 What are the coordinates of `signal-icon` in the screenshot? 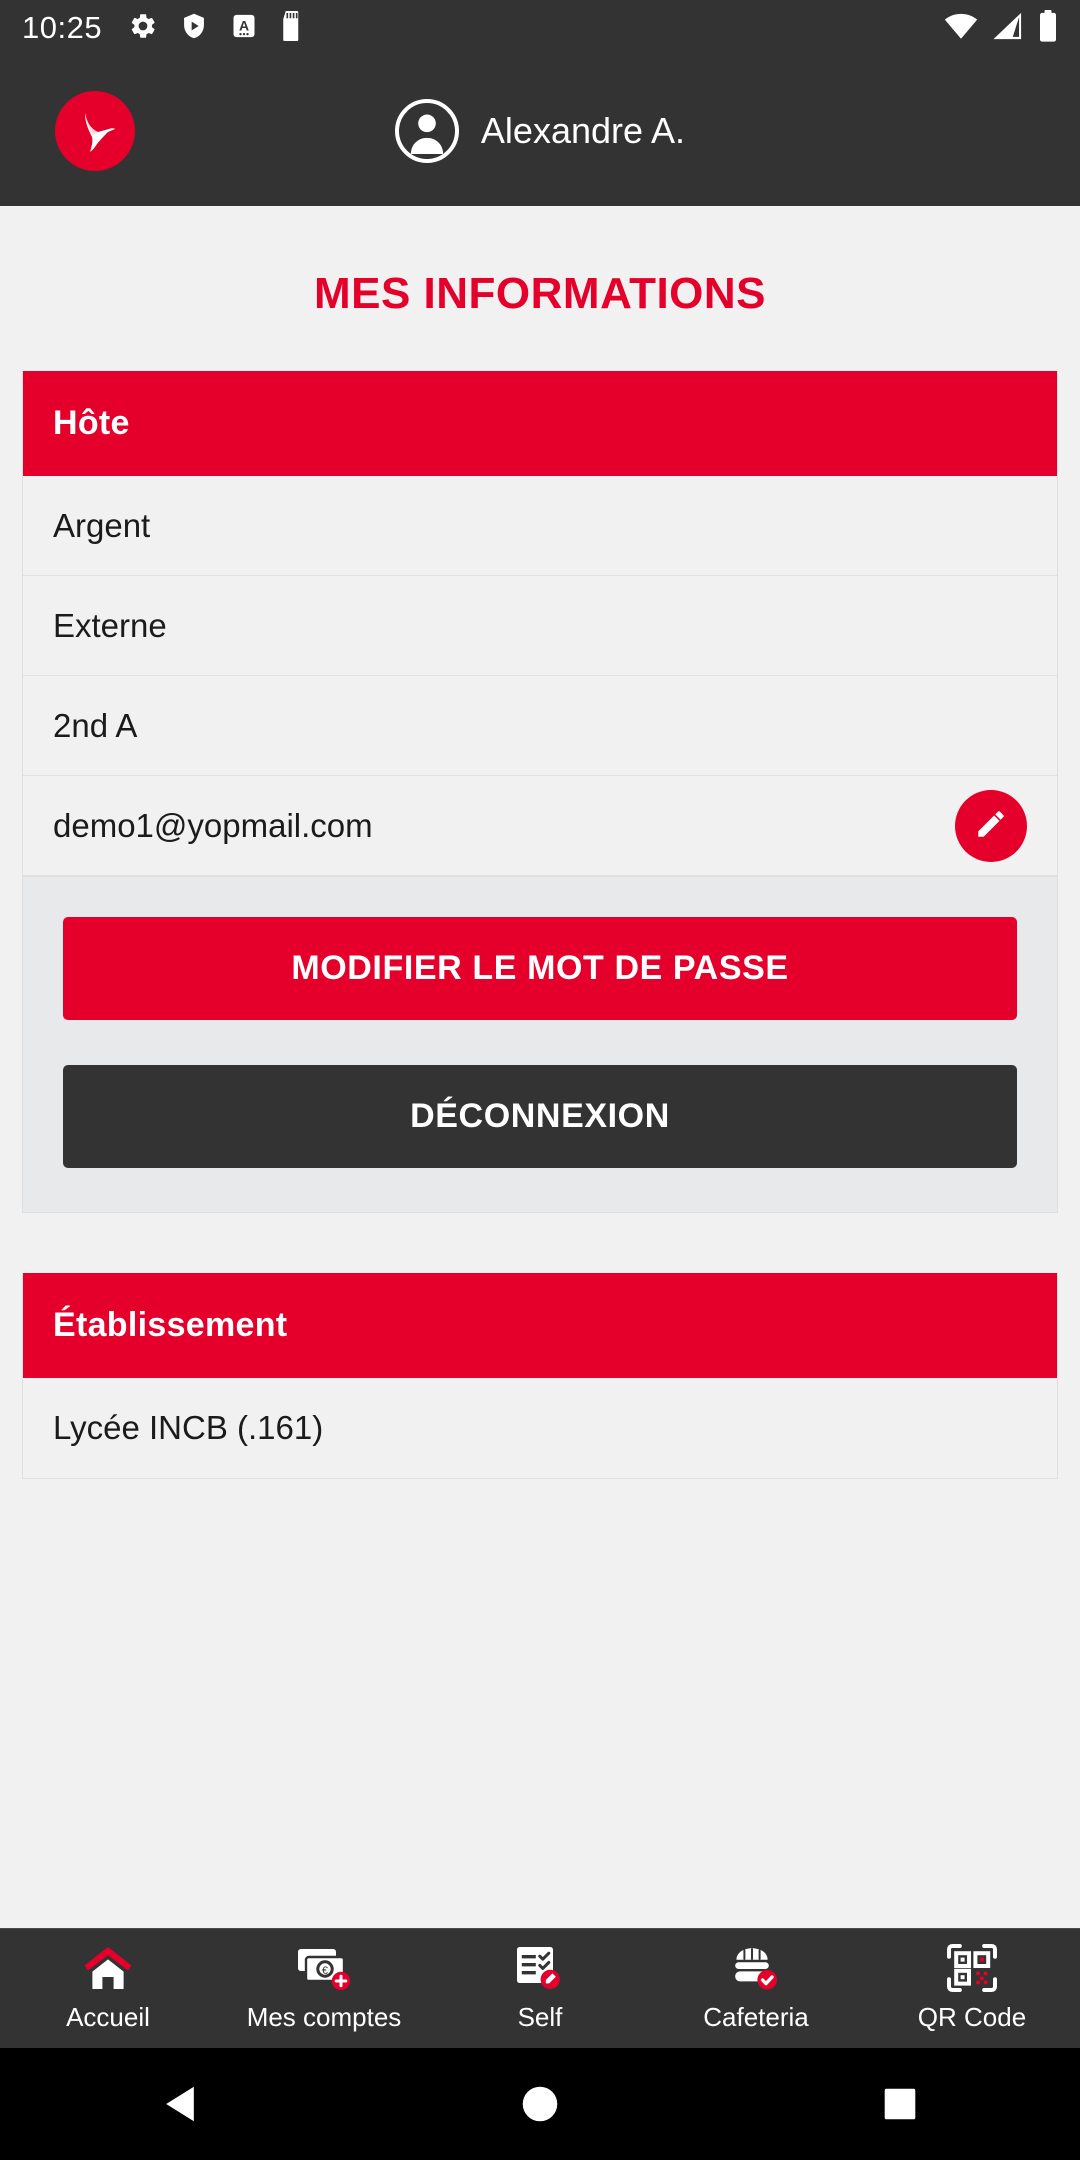 It's located at (1008, 28).